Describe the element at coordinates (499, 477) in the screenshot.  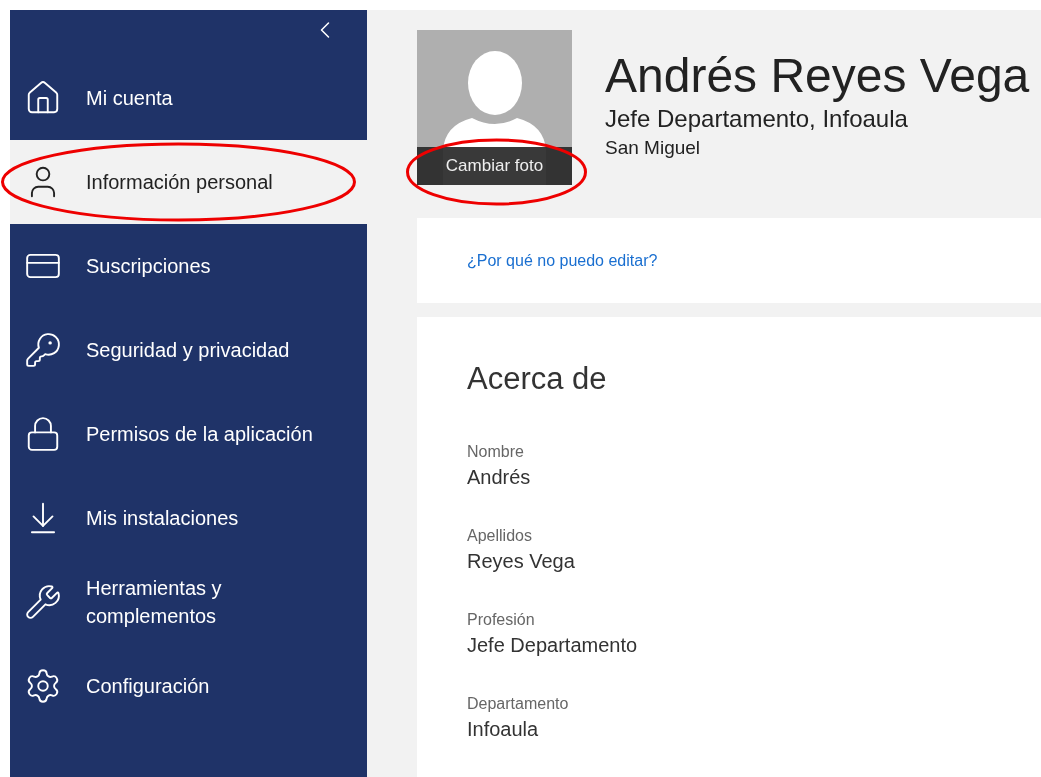
I see `field-value: Andrés` at that location.